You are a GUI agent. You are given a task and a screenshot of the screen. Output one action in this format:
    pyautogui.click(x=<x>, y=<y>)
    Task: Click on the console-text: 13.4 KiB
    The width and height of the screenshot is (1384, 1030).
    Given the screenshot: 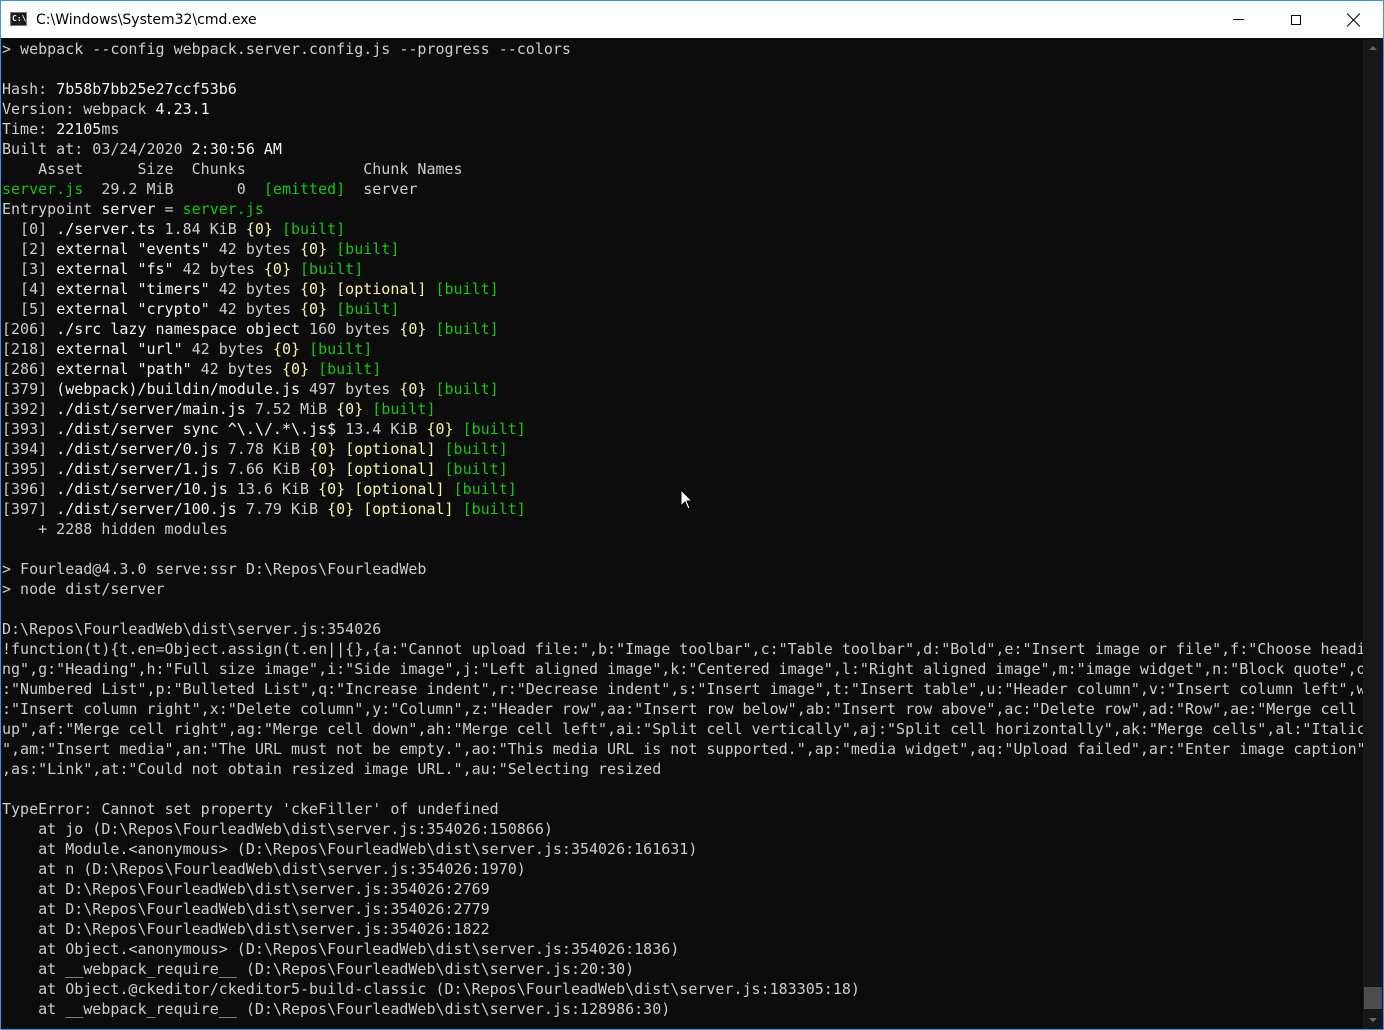 What is the action you would take?
    pyautogui.click(x=381, y=429)
    